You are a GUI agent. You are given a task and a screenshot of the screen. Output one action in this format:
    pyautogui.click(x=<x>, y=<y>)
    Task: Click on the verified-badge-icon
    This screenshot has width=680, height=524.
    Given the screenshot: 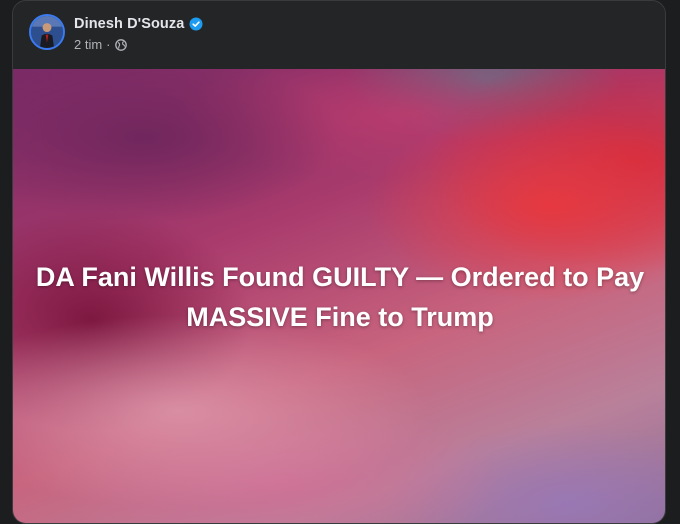 What is the action you would take?
    pyautogui.click(x=196, y=24)
    